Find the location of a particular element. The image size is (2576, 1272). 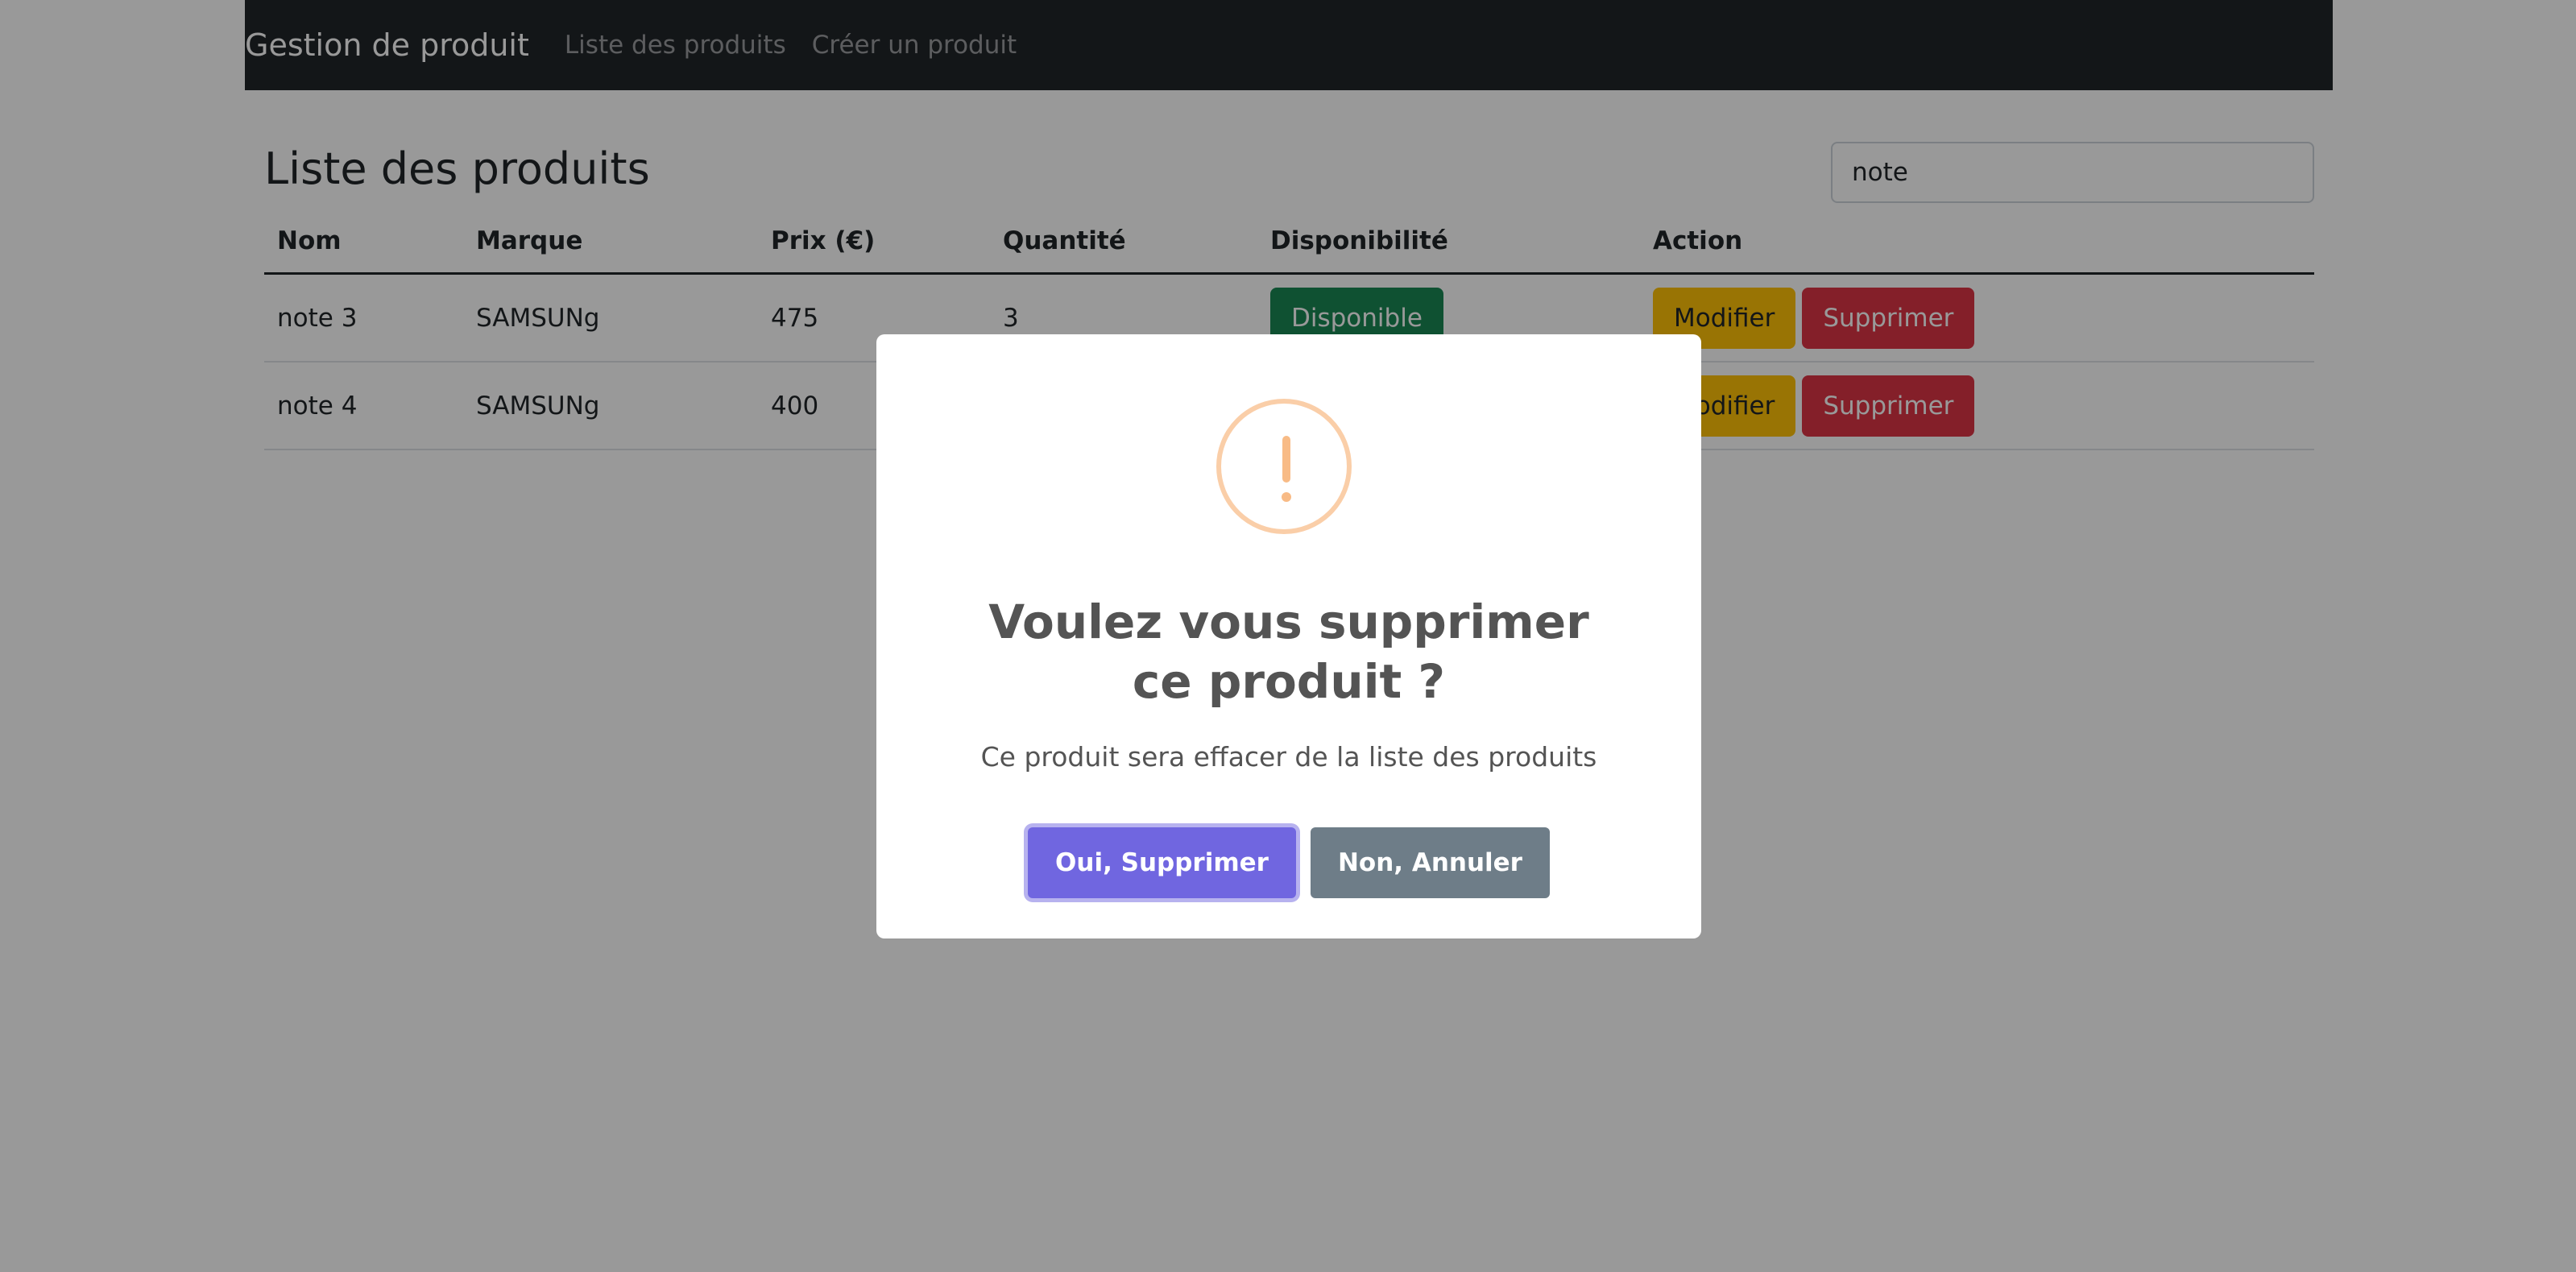

exclamation-icon is located at coordinates (1284, 467).